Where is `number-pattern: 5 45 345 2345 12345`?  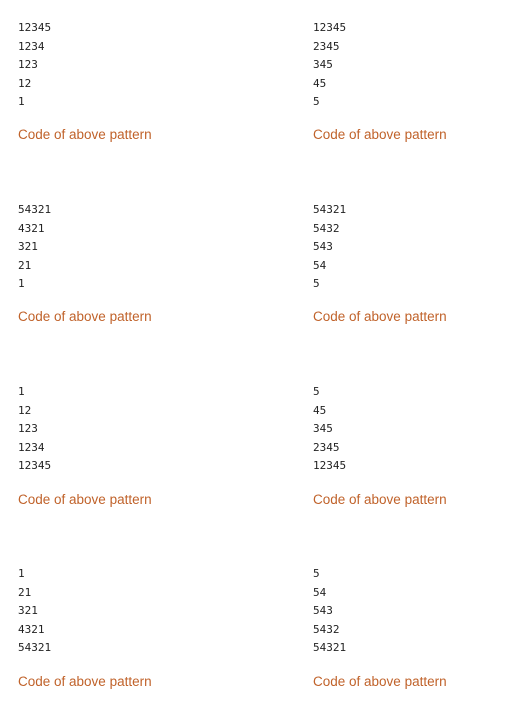
number-pattern: 5 45 345 2345 12345 is located at coordinates (415, 429).